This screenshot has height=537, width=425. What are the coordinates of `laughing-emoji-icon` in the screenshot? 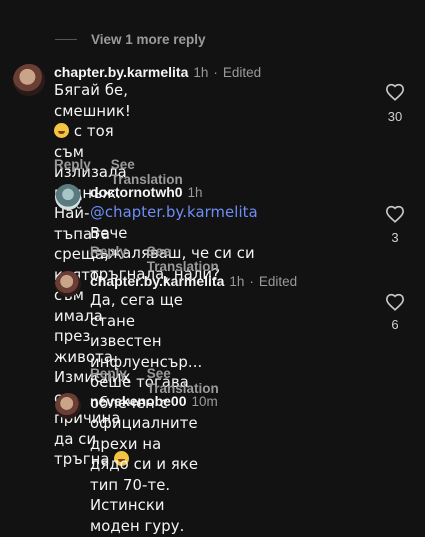 It's located at (61, 130).